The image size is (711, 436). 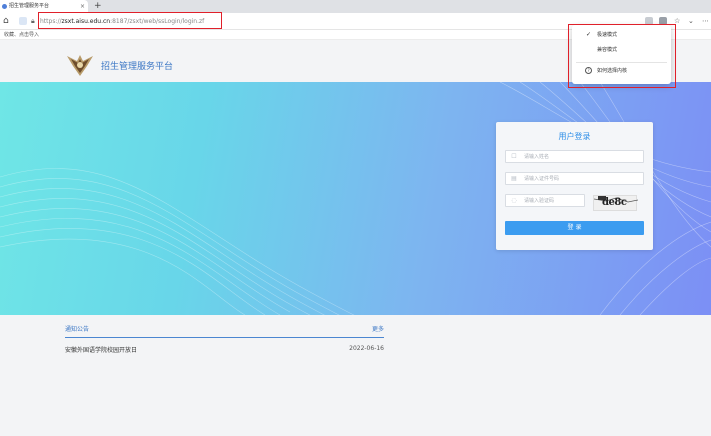 What do you see at coordinates (574, 228) in the screenshot?
I see `login-button: 登 录` at bounding box center [574, 228].